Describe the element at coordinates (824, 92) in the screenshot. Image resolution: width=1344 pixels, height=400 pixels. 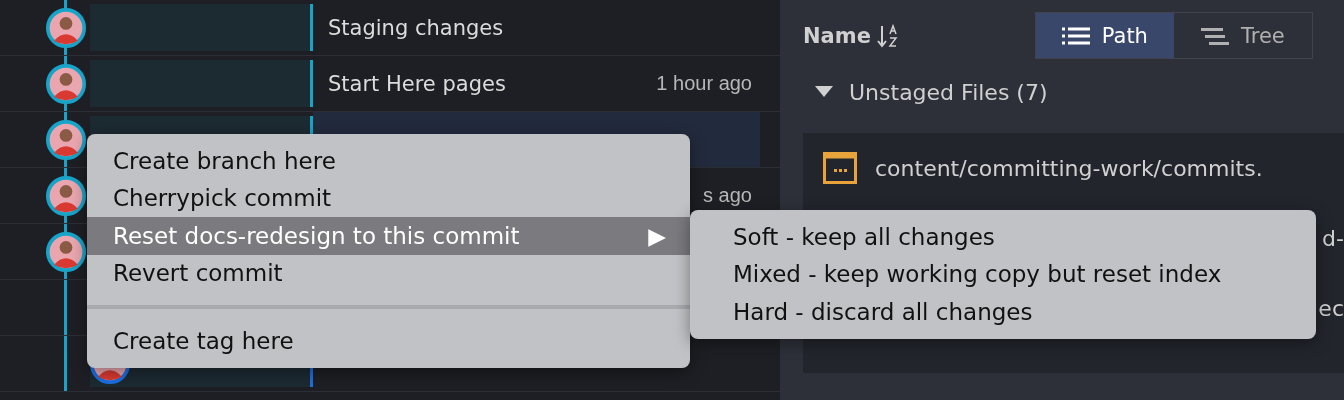
I see `expand-icon` at that location.